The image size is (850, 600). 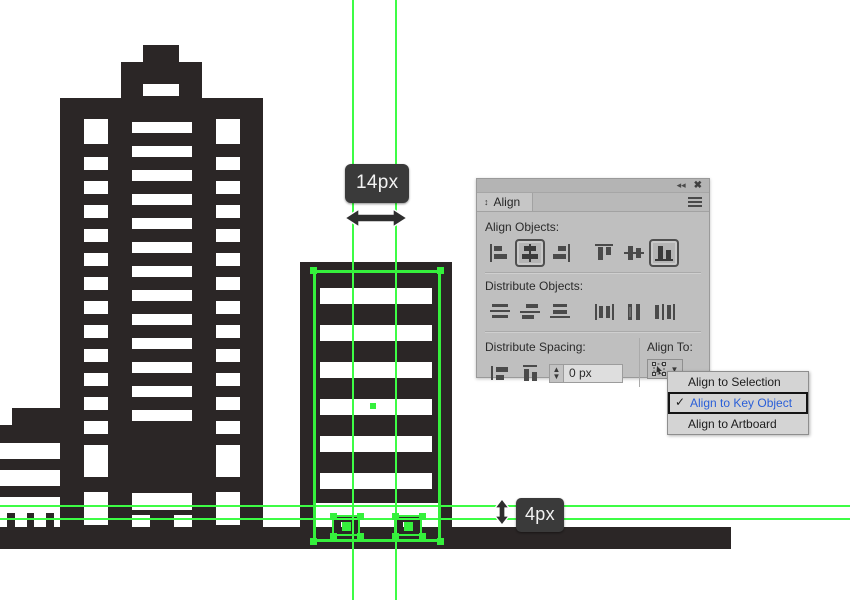 I want to click on align-objects-label: Align Objects:, so click(x=522, y=227).